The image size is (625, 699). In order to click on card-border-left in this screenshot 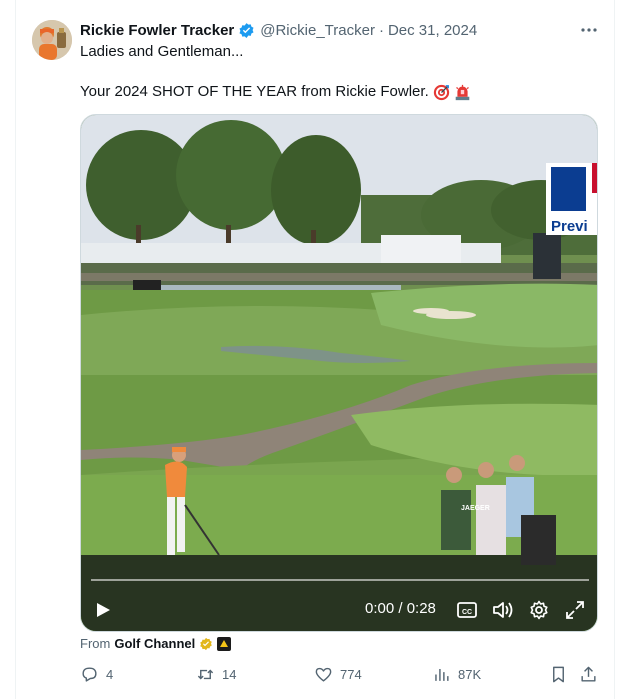, I will do `click(15, 349)`.